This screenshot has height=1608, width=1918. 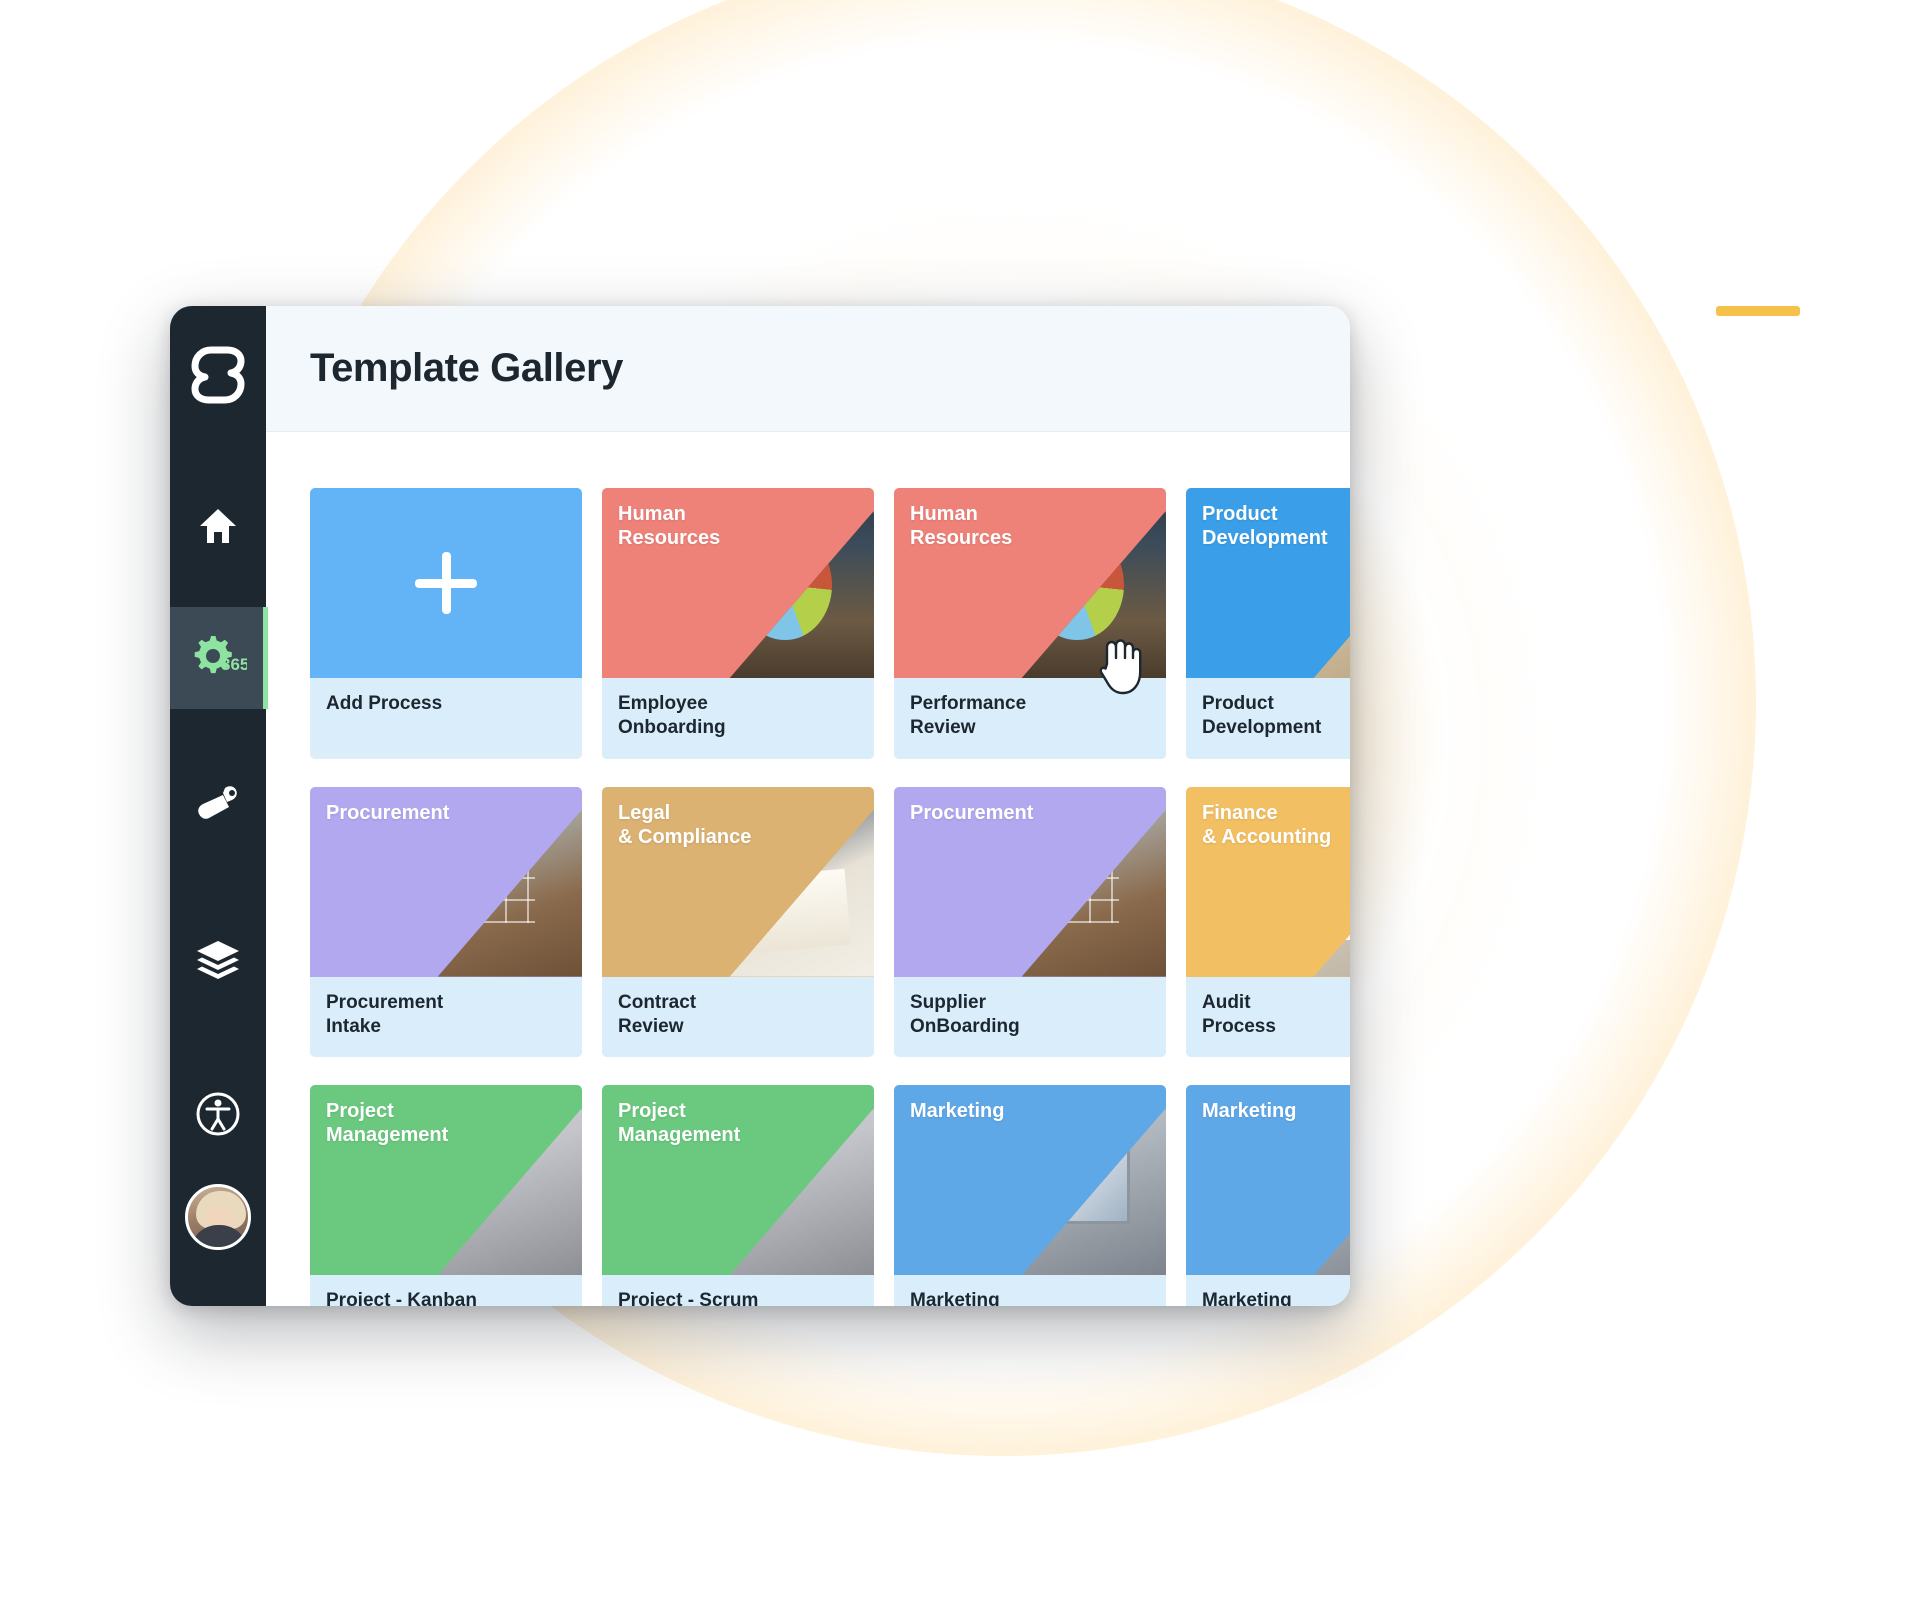 I want to click on card-title: Employee Onboarding, so click(x=738, y=718).